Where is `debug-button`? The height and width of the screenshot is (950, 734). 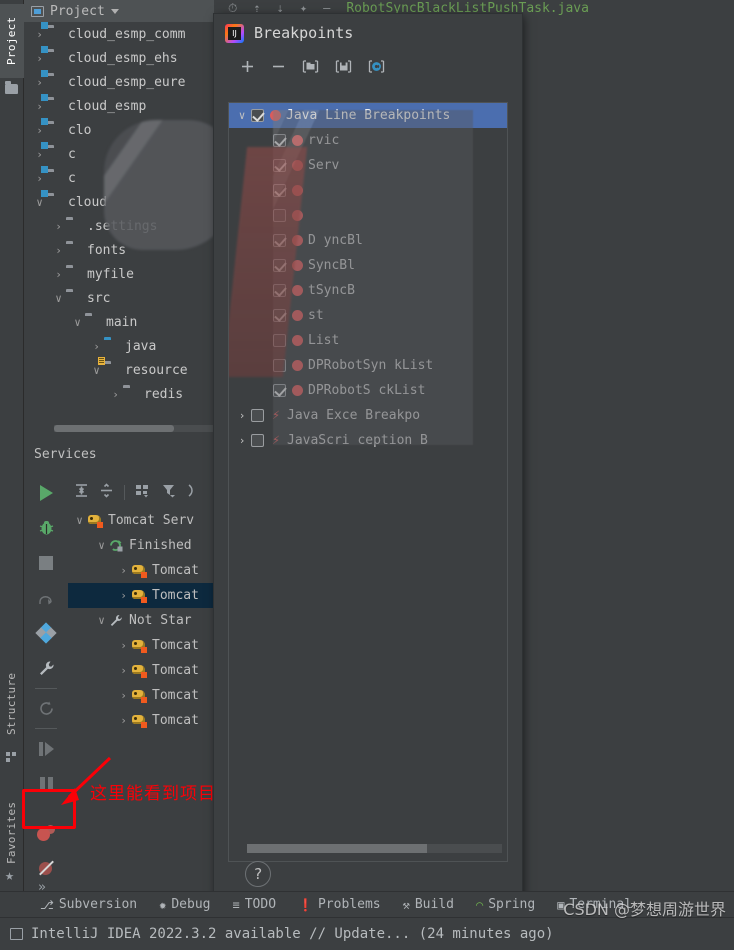
debug-button is located at coordinates (46, 527).